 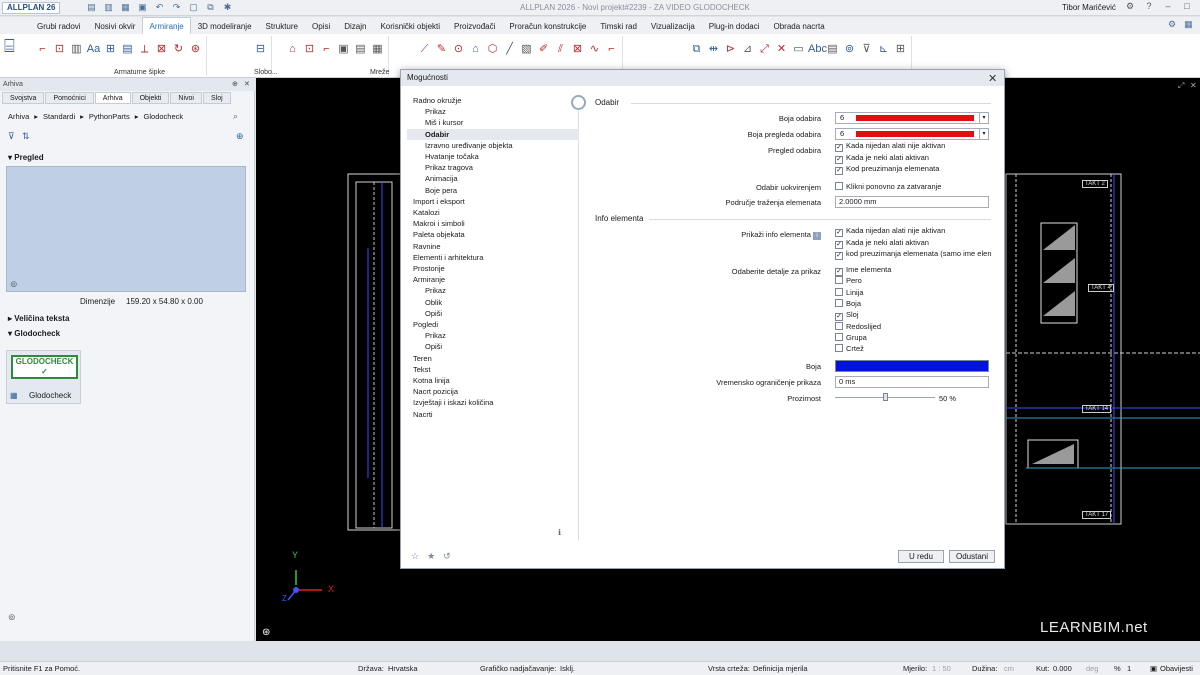 I want to click on modify-3d-icon: ⬡, so click(x=492, y=49).